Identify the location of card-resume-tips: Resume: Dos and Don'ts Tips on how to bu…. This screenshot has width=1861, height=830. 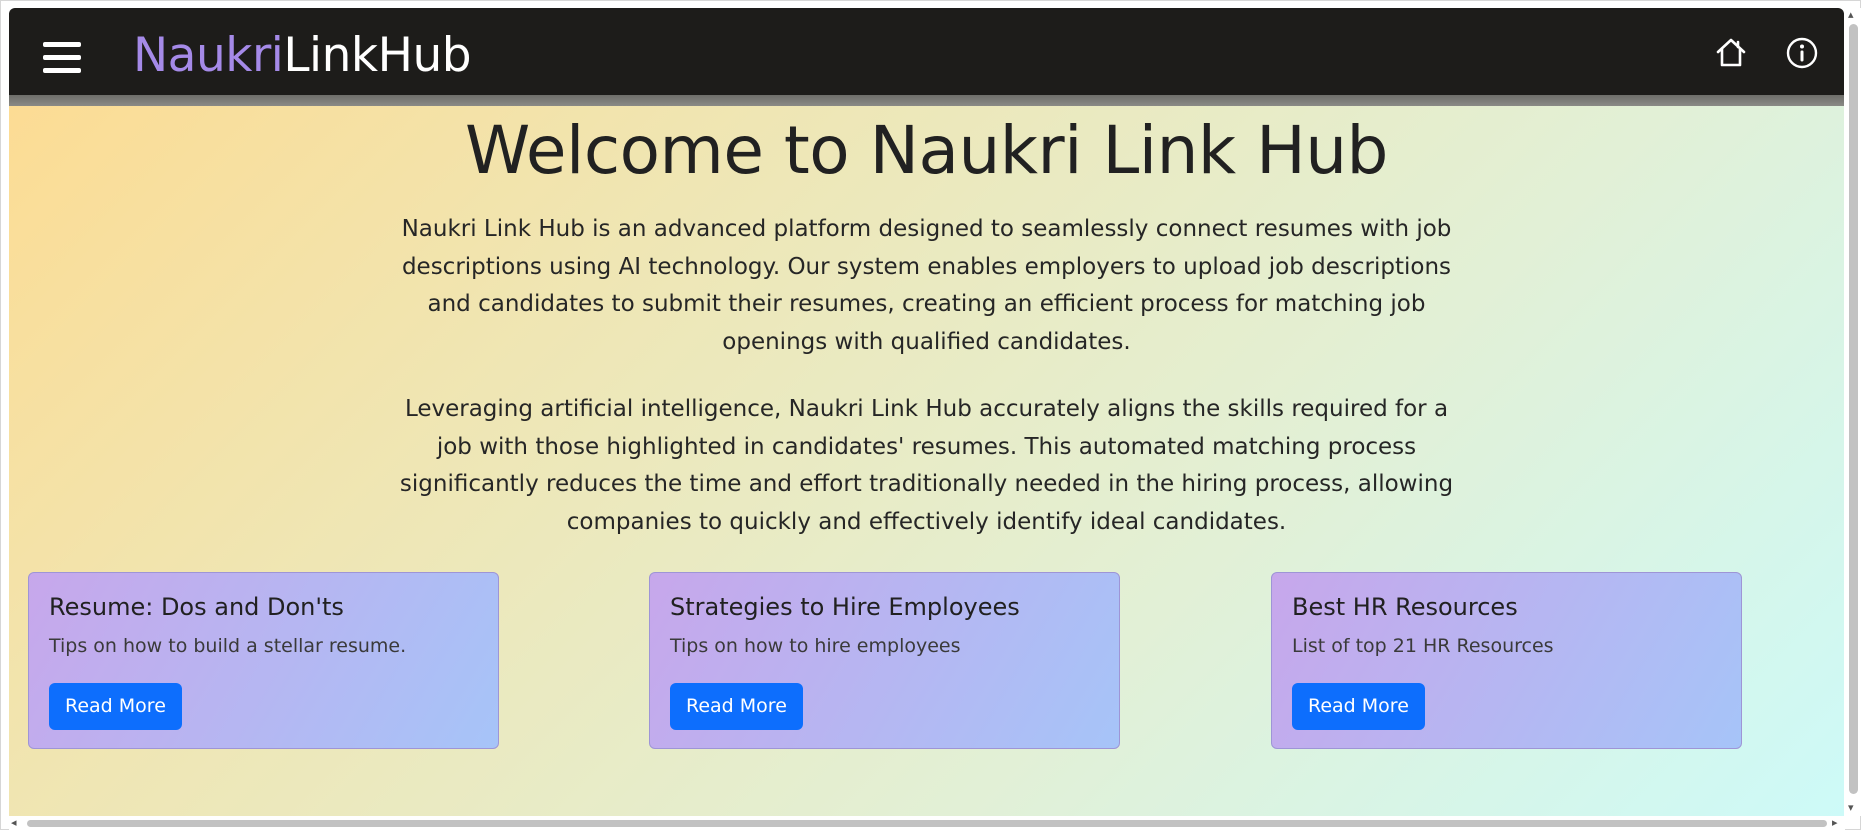
(263, 660).